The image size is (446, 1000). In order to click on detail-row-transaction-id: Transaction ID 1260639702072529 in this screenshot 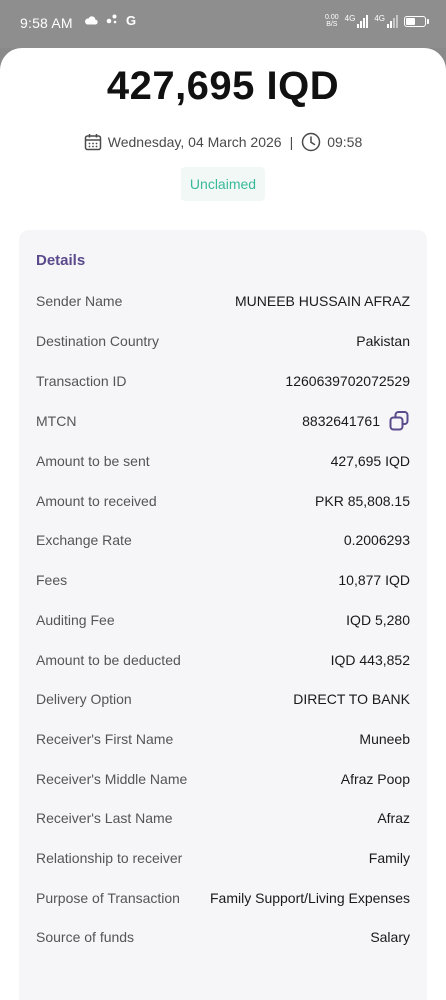, I will do `click(223, 381)`.